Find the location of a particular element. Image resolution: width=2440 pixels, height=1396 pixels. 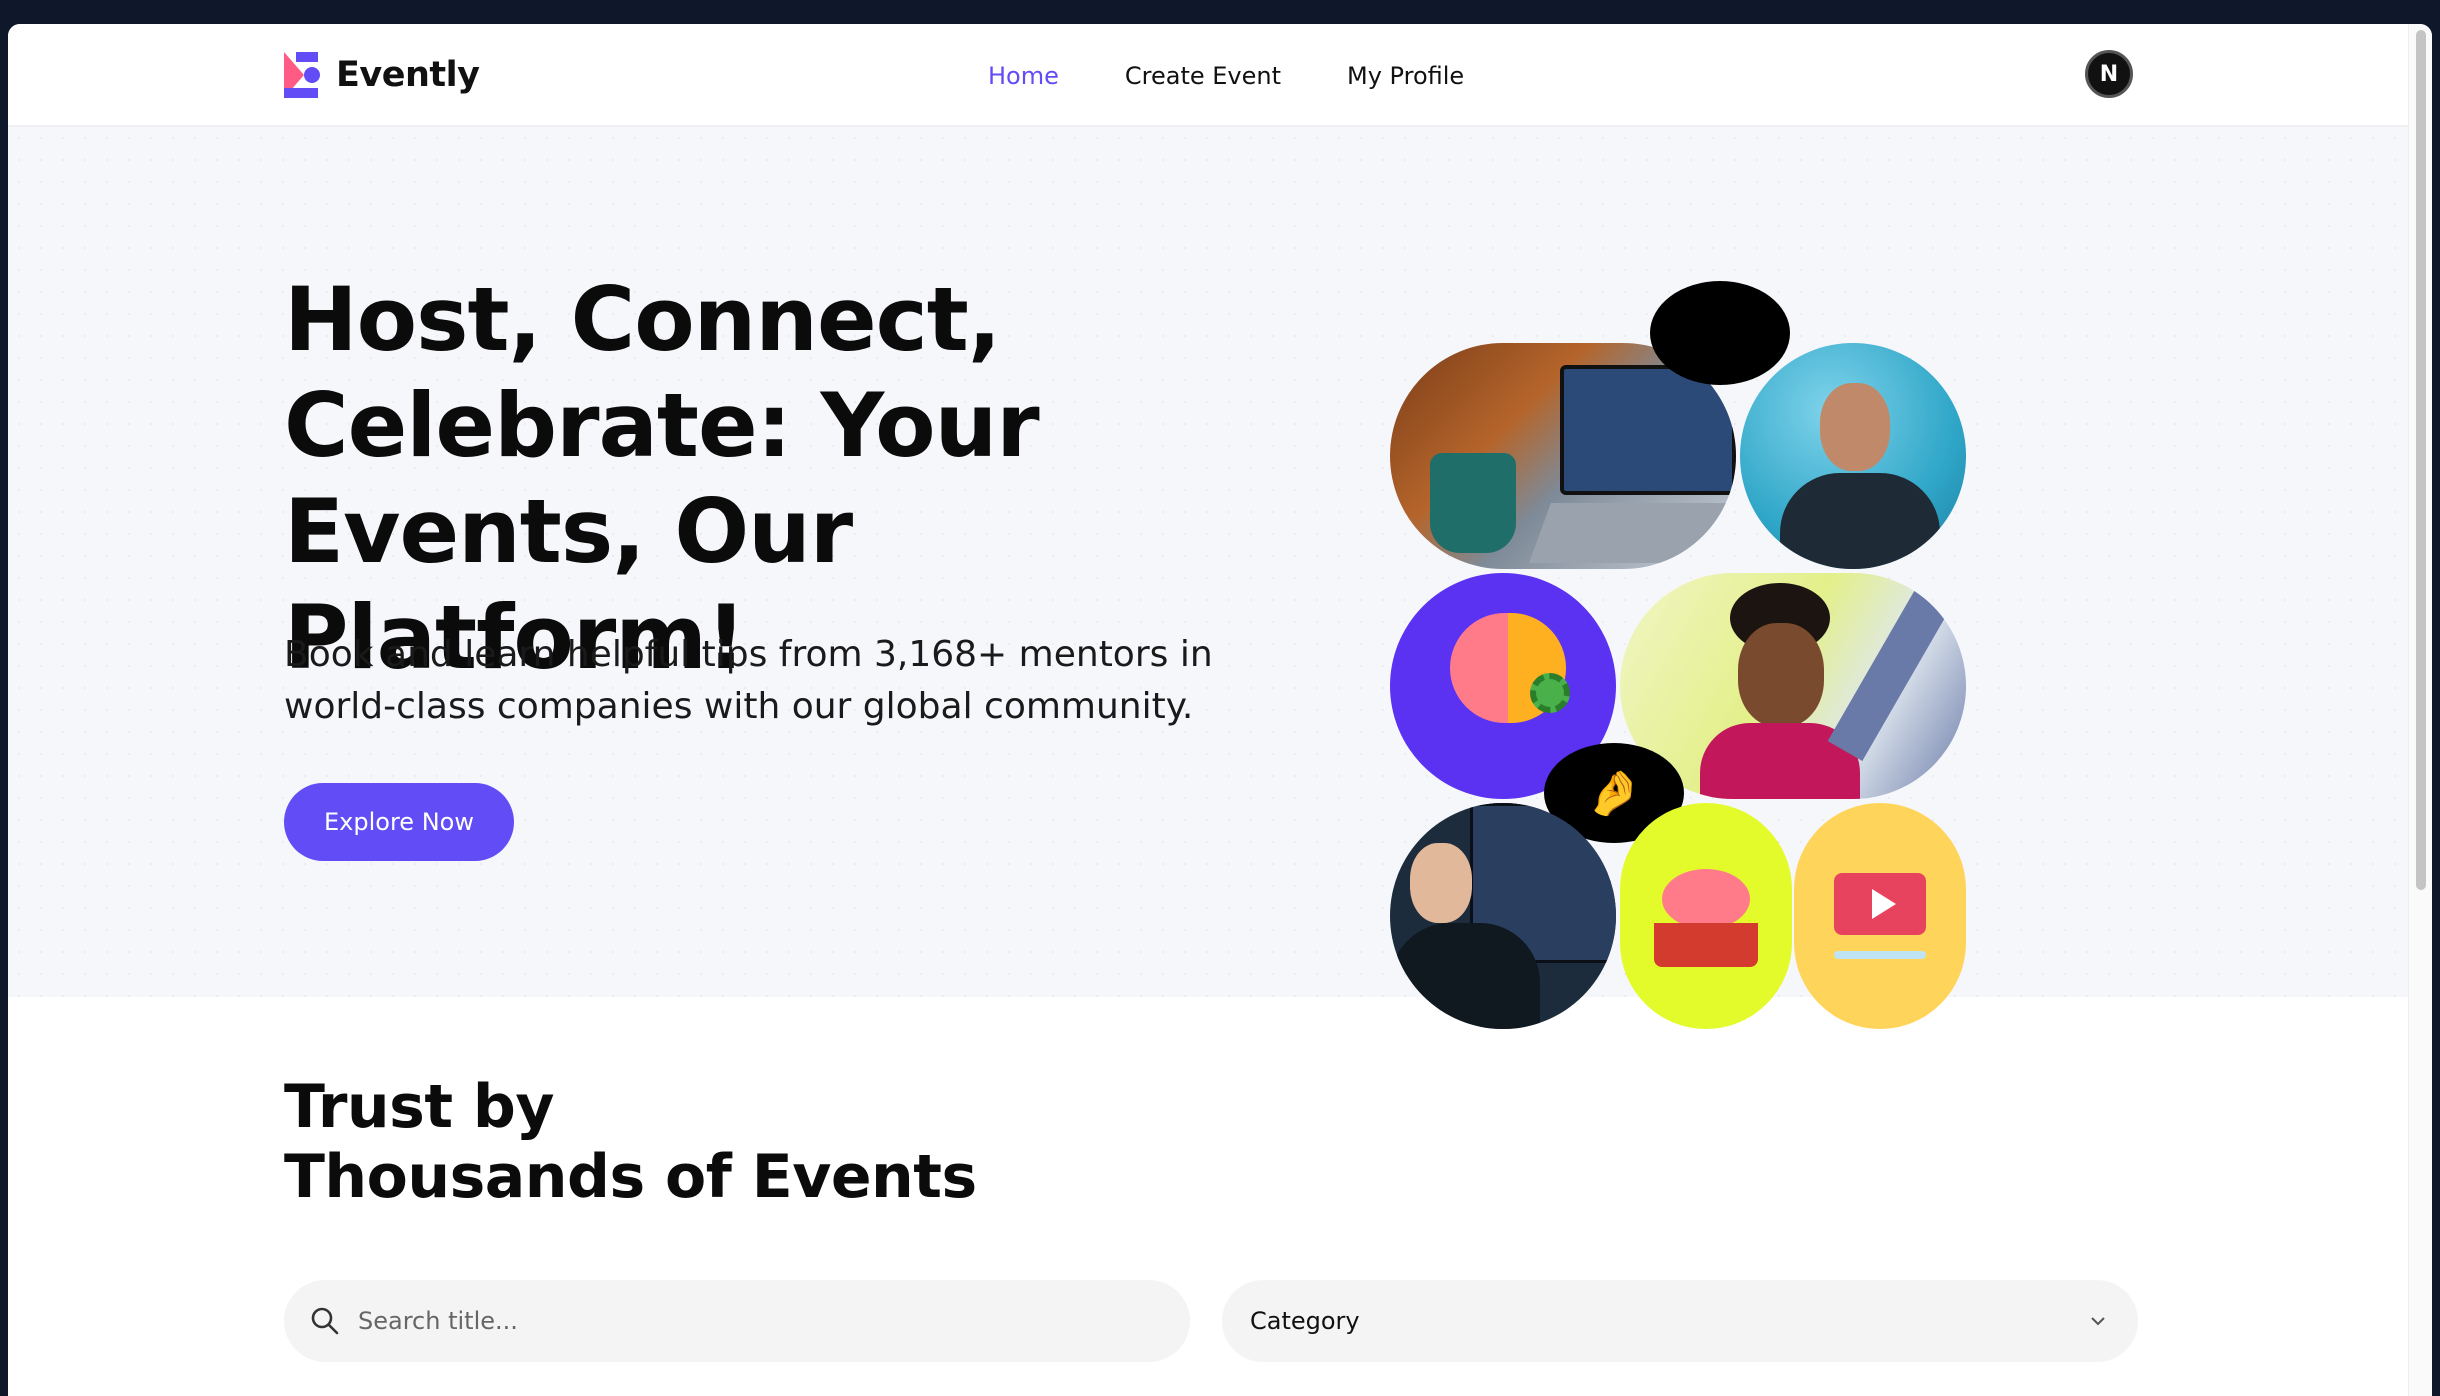

user-avatar: N is located at coordinates (2109, 74).